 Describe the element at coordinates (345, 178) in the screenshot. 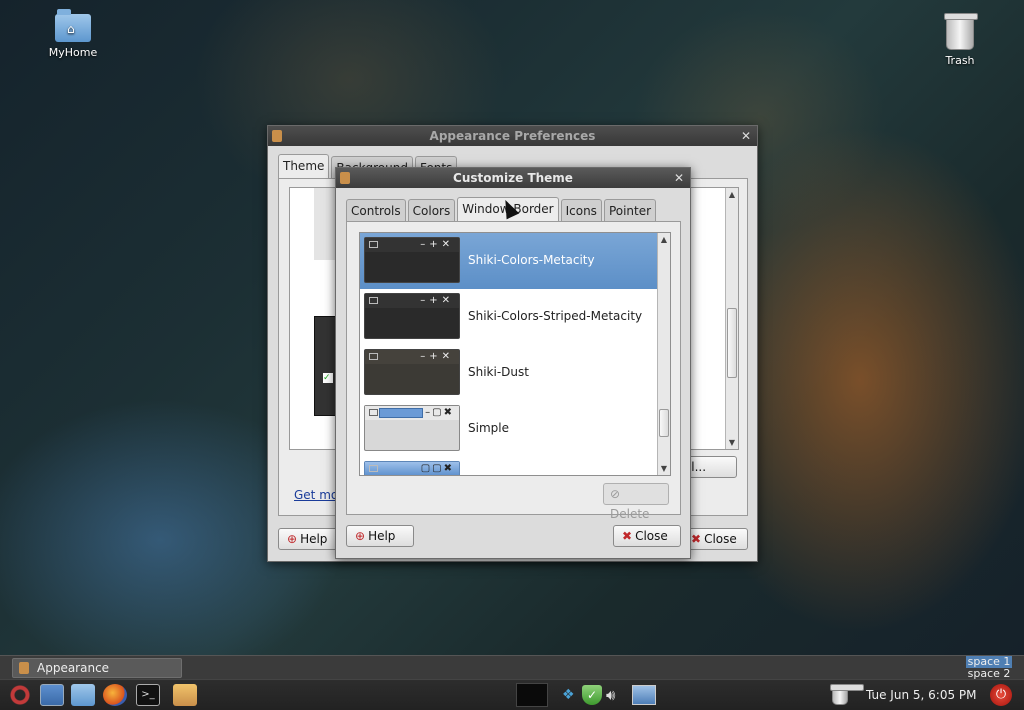

I see `customize-app-icon` at that location.